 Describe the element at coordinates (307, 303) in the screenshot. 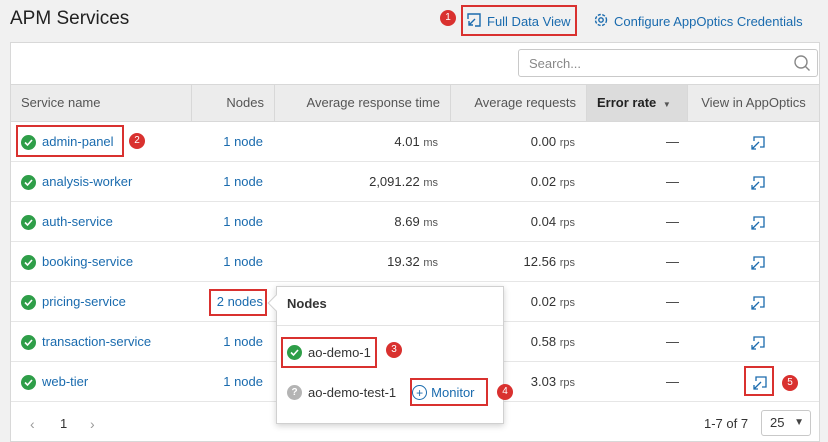

I see `popover-title: Nodes` at that location.